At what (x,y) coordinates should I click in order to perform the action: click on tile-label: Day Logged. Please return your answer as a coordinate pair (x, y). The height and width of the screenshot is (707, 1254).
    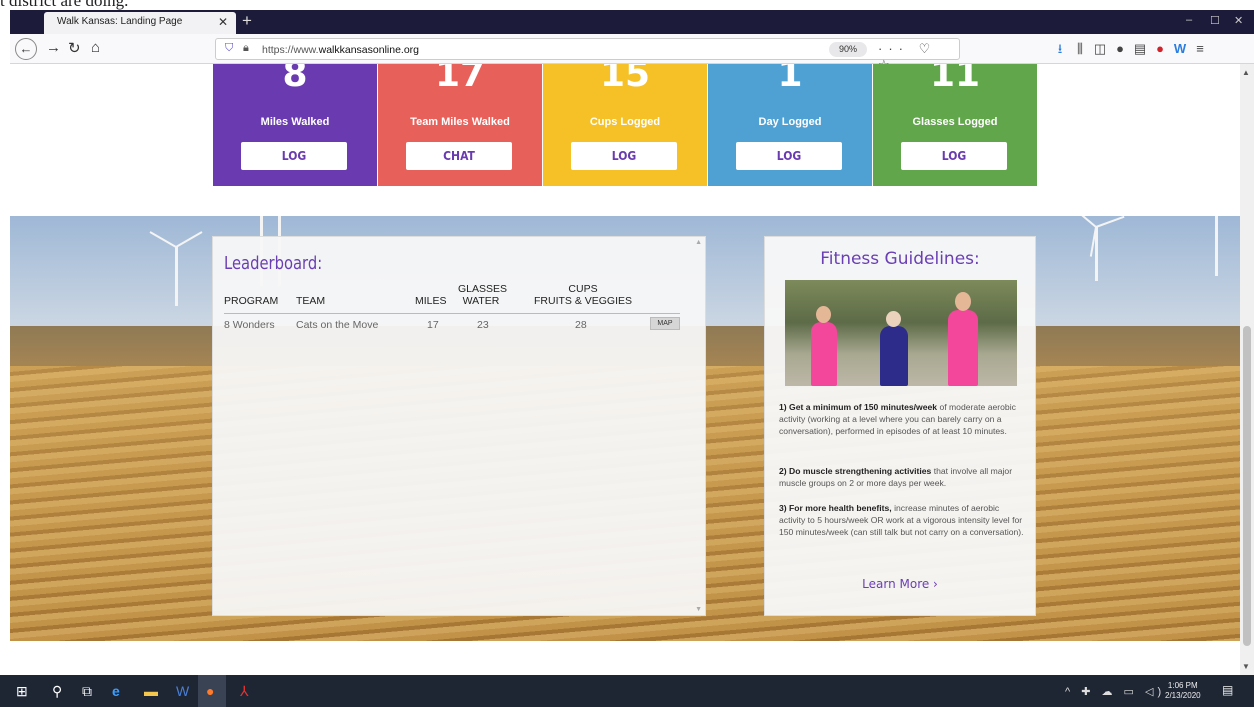
    Looking at the image, I should click on (790, 122).